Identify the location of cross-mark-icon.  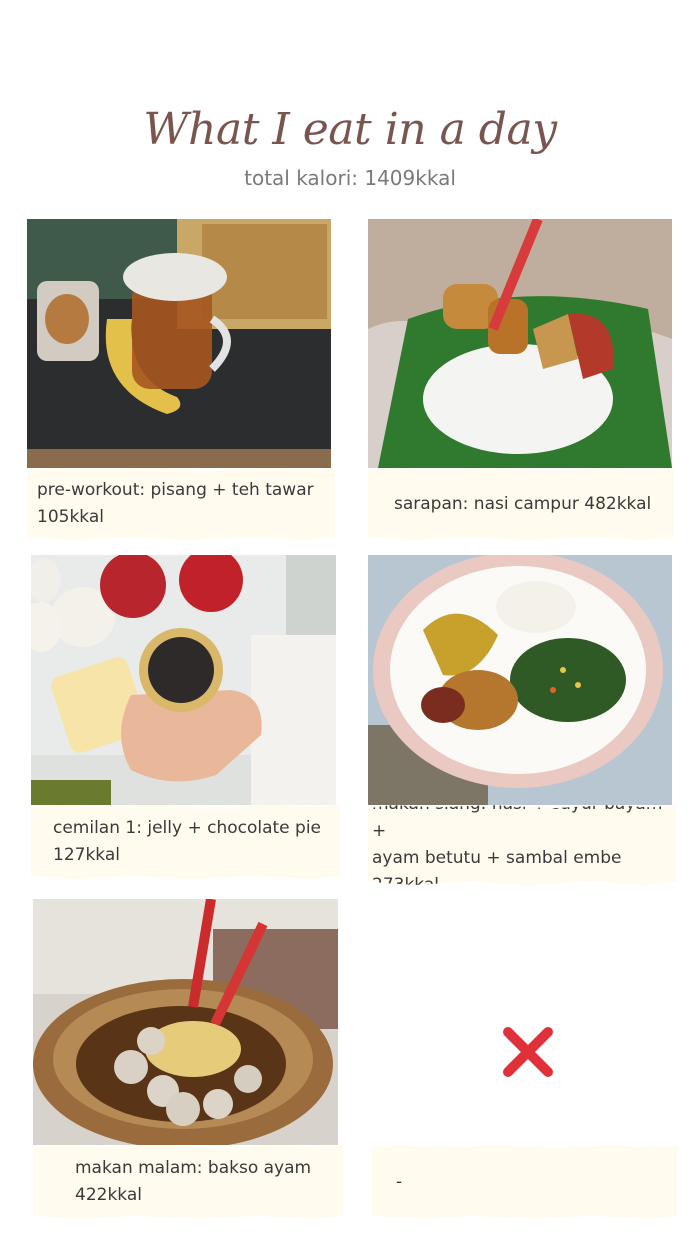
(528, 1052).